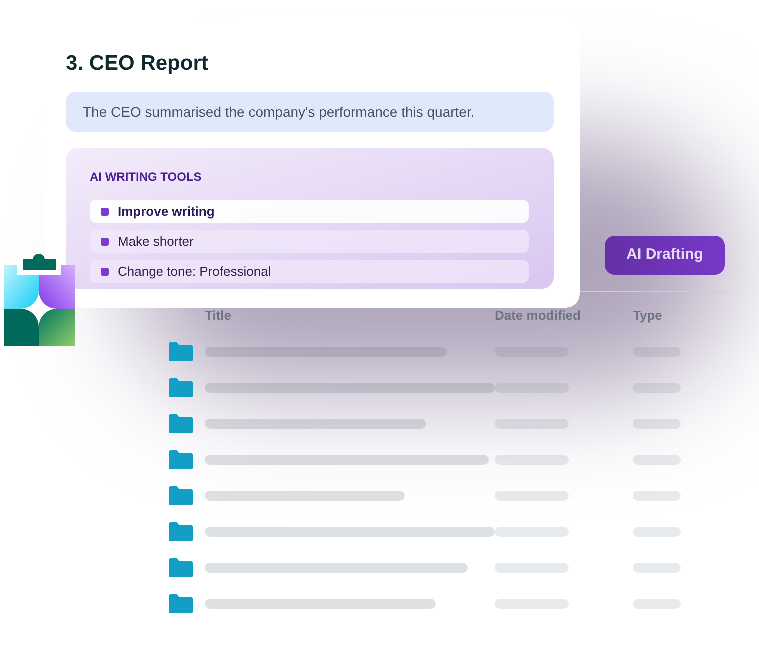  I want to click on column-header: Date modified, so click(538, 316).